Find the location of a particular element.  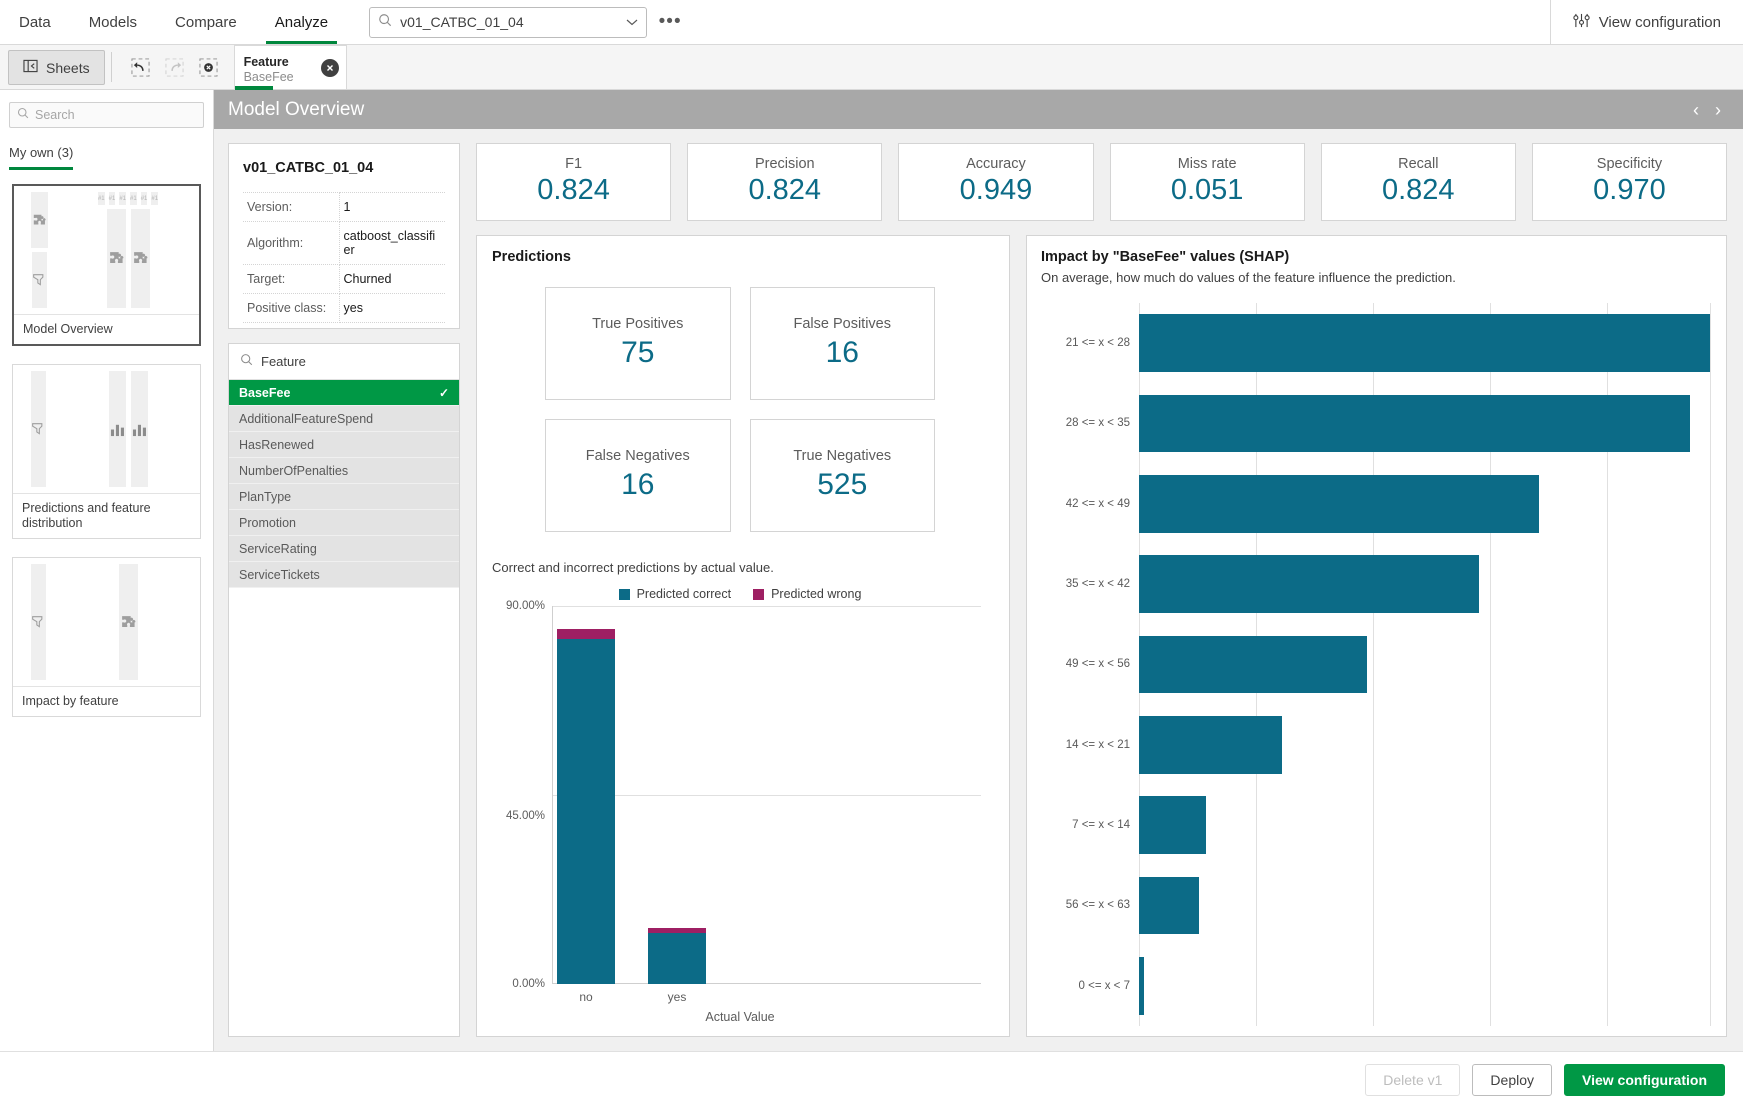

sheet-search-placeholder: Search is located at coordinates (55, 115).